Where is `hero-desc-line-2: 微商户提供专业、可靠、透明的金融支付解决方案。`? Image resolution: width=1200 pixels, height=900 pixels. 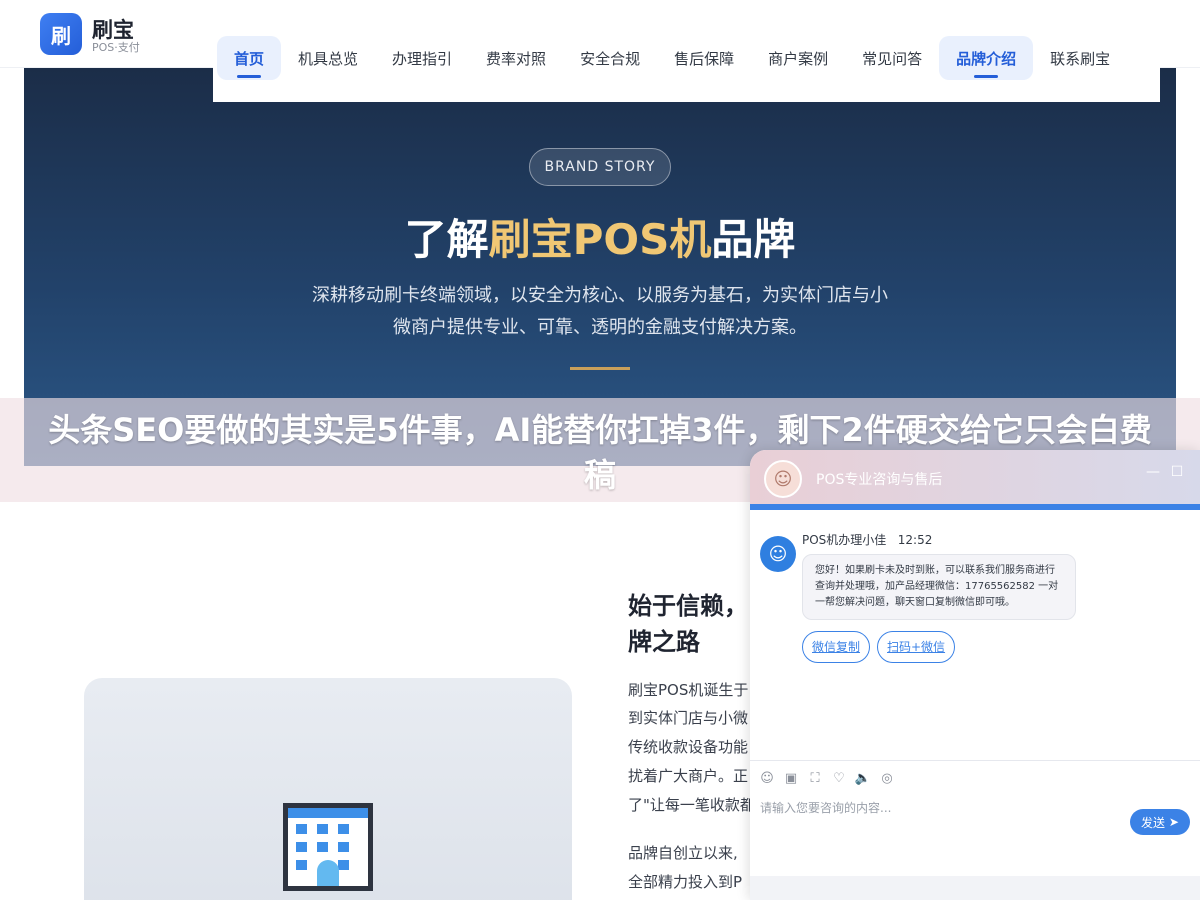 hero-desc-line-2: 微商户提供专业、可靠、透明的金融支付解决方案。 is located at coordinates (600, 327).